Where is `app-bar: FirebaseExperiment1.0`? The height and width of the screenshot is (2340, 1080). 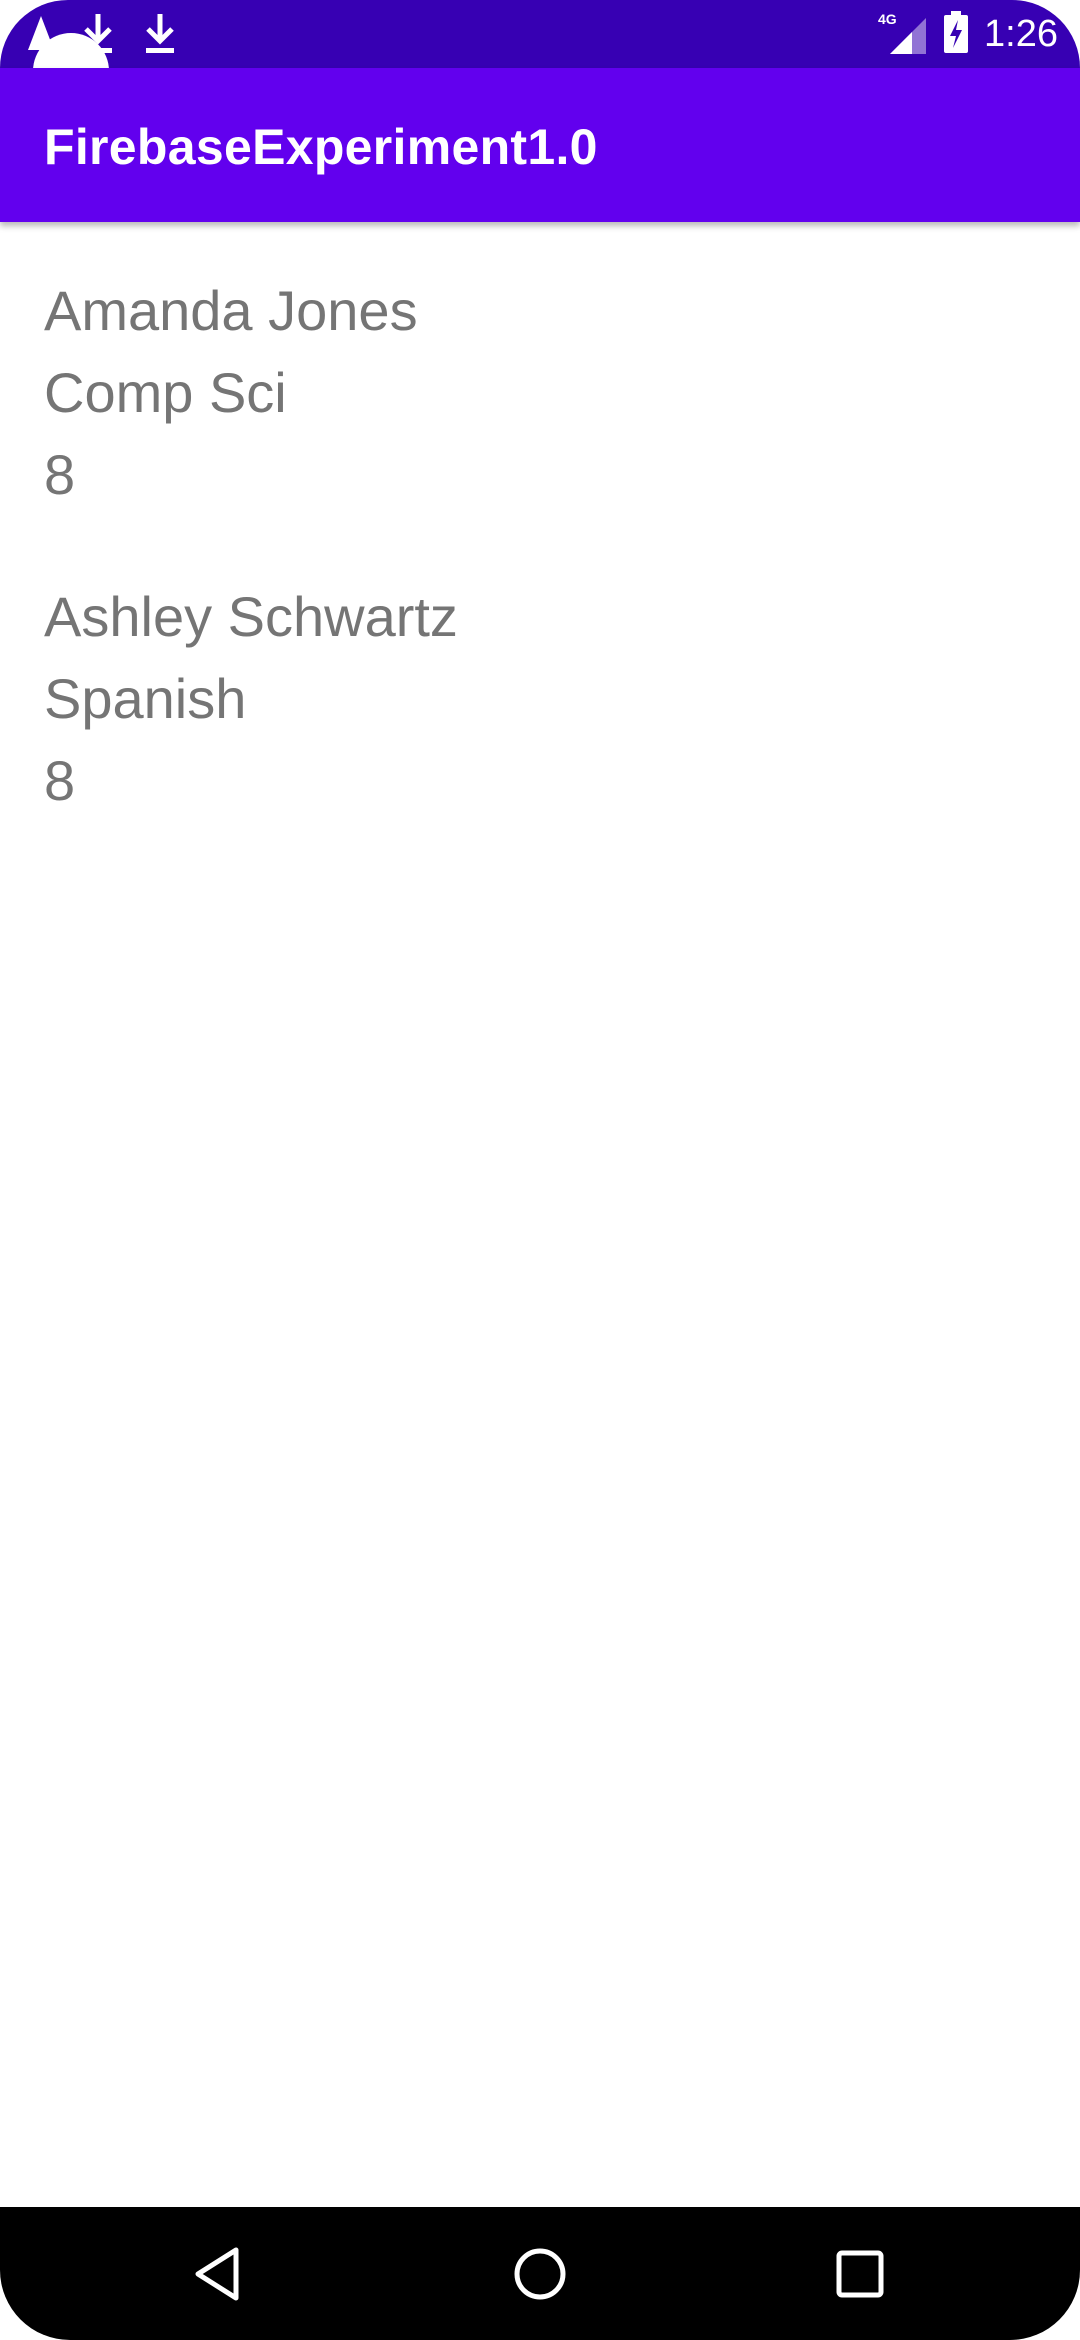
app-bar: FirebaseExperiment1.0 is located at coordinates (540, 145).